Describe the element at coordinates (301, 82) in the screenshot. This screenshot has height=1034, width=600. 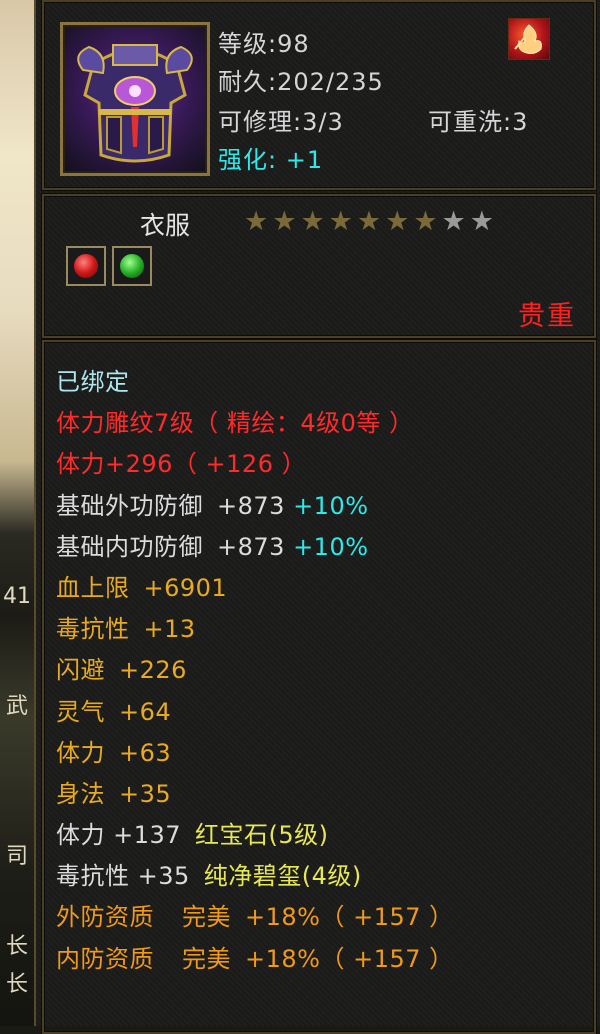
I see `item-durability: 耐久:202/235` at that location.